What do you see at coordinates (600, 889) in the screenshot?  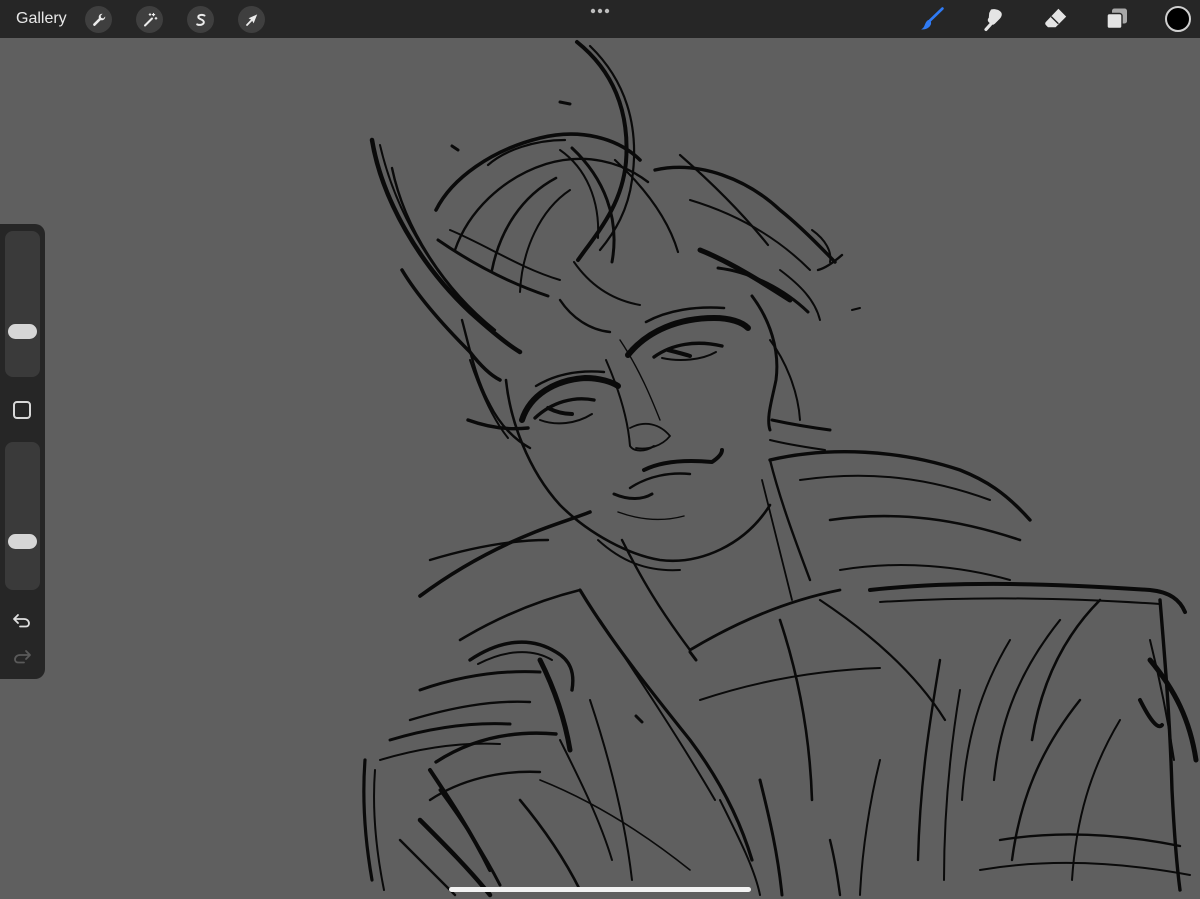 I see `home-indicator` at bounding box center [600, 889].